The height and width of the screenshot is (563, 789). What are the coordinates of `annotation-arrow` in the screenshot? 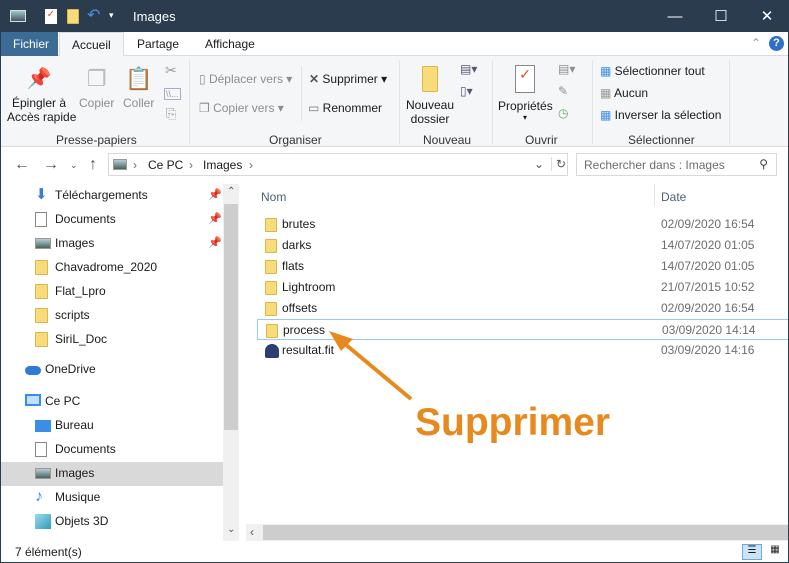 It's located at (371, 366).